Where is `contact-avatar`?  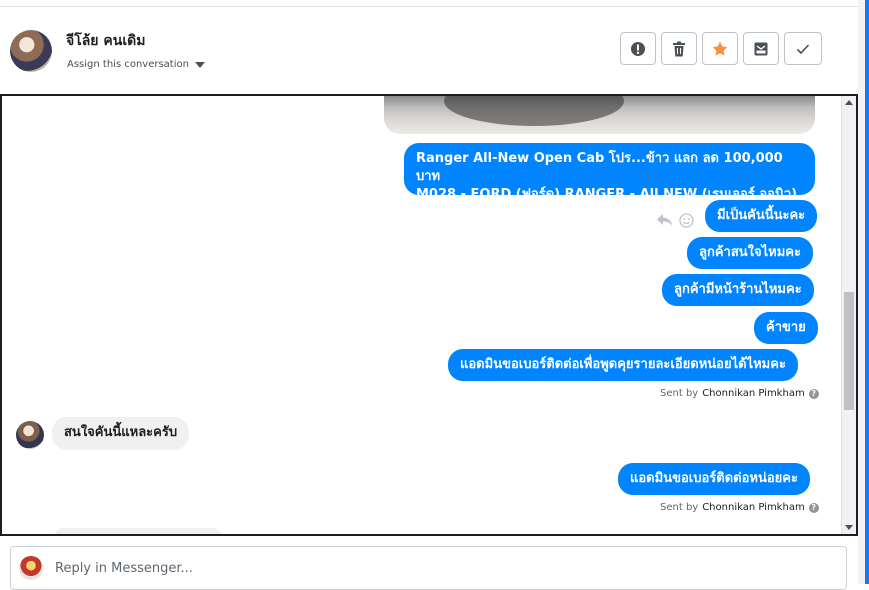 contact-avatar is located at coordinates (31, 51).